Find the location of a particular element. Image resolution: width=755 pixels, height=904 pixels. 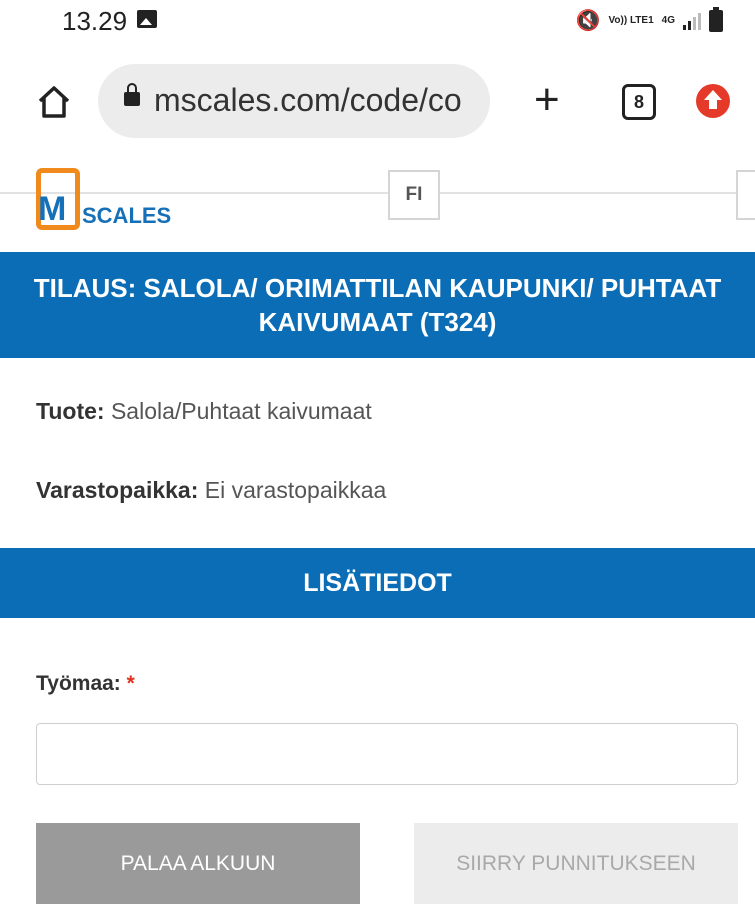

signal-icon is located at coordinates (692, 21).